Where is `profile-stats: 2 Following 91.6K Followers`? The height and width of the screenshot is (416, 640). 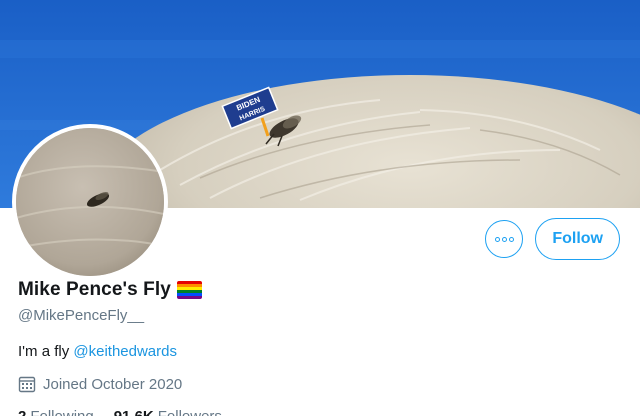 profile-stats: 2 Following 91.6K Followers is located at coordinates (318, 411).